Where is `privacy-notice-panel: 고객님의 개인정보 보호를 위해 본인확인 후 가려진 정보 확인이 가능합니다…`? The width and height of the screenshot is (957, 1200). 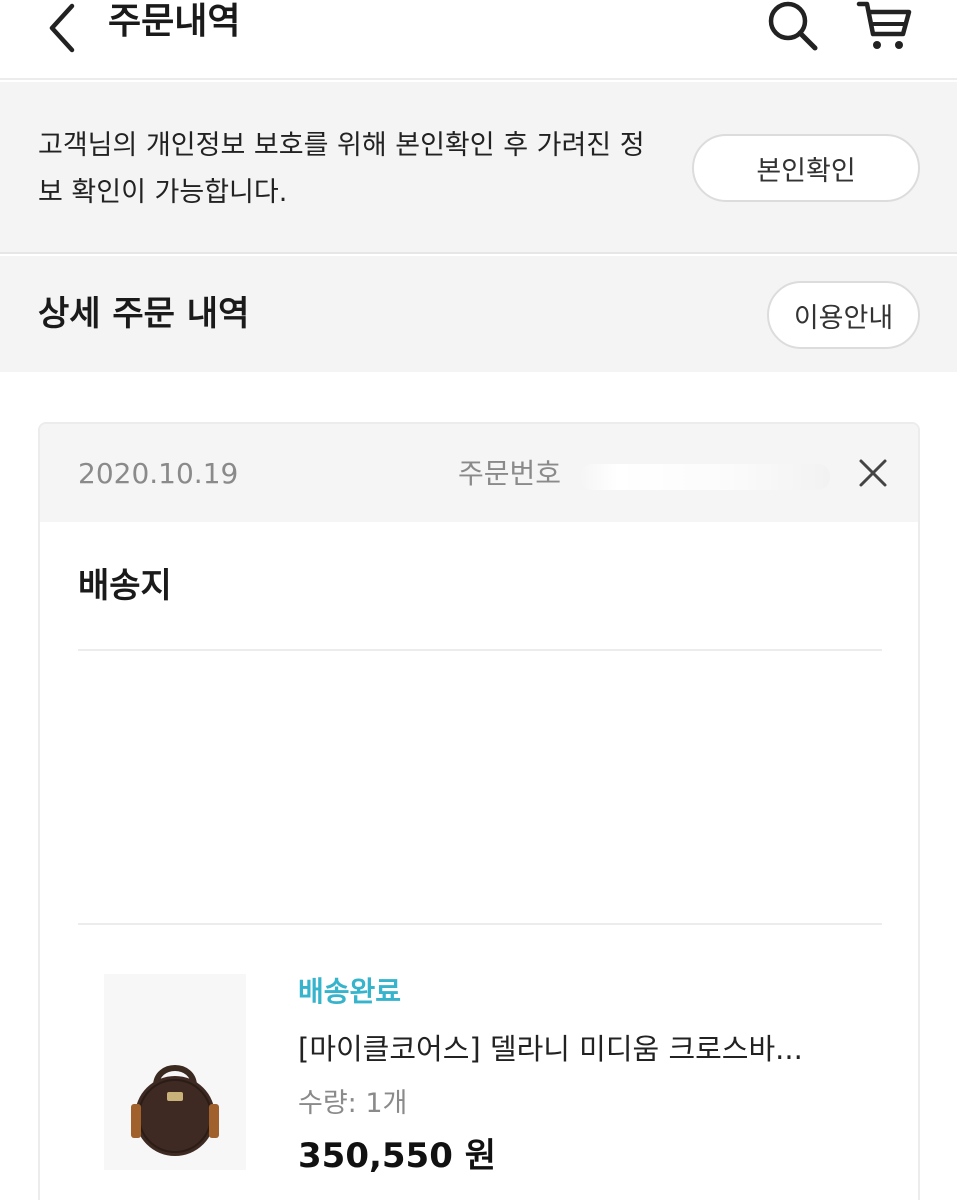 privacy-notice-panel: 고객님의 개인정보 보호를 위해 본인확인 후 가려진 정보 확인이 가능합니다… is located at coordinates (478, 168).